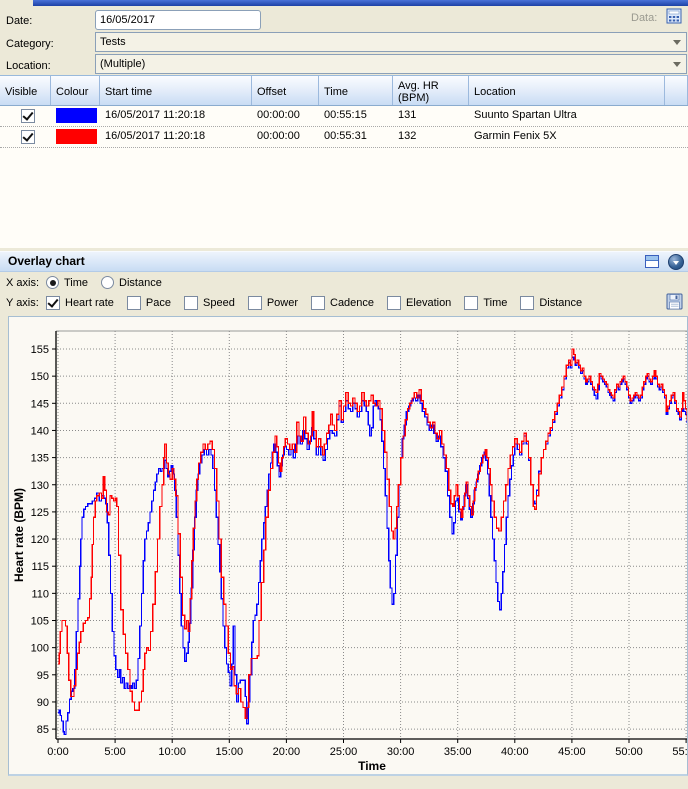 The image size is (688, 789). I want to click on column-header-time: Time, so click(356, 90).